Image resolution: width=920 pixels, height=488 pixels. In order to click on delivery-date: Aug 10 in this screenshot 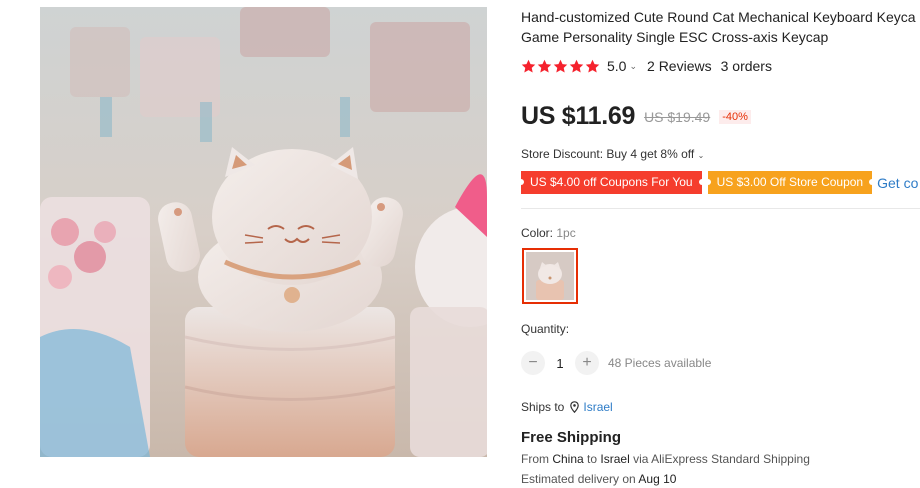, I will do `click(657, 479)`.